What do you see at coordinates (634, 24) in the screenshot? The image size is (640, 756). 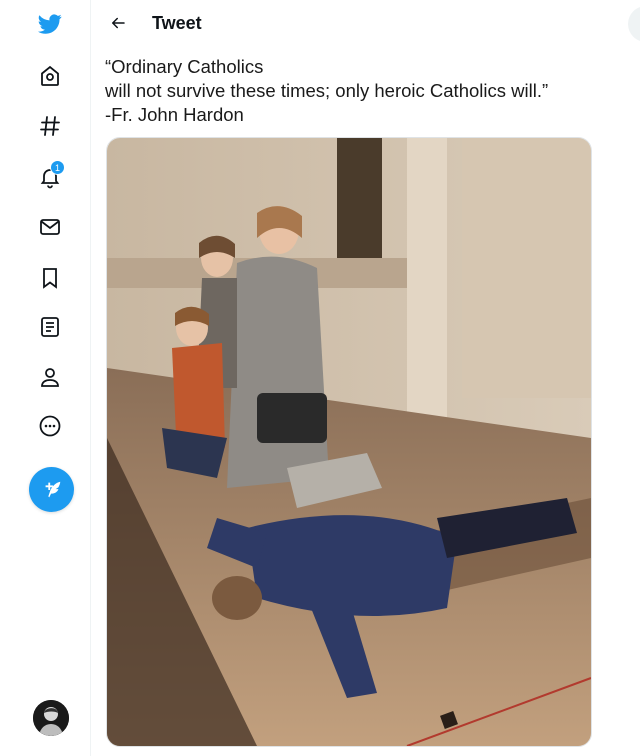 I see `search-pill` at bounding box center [634, 24].